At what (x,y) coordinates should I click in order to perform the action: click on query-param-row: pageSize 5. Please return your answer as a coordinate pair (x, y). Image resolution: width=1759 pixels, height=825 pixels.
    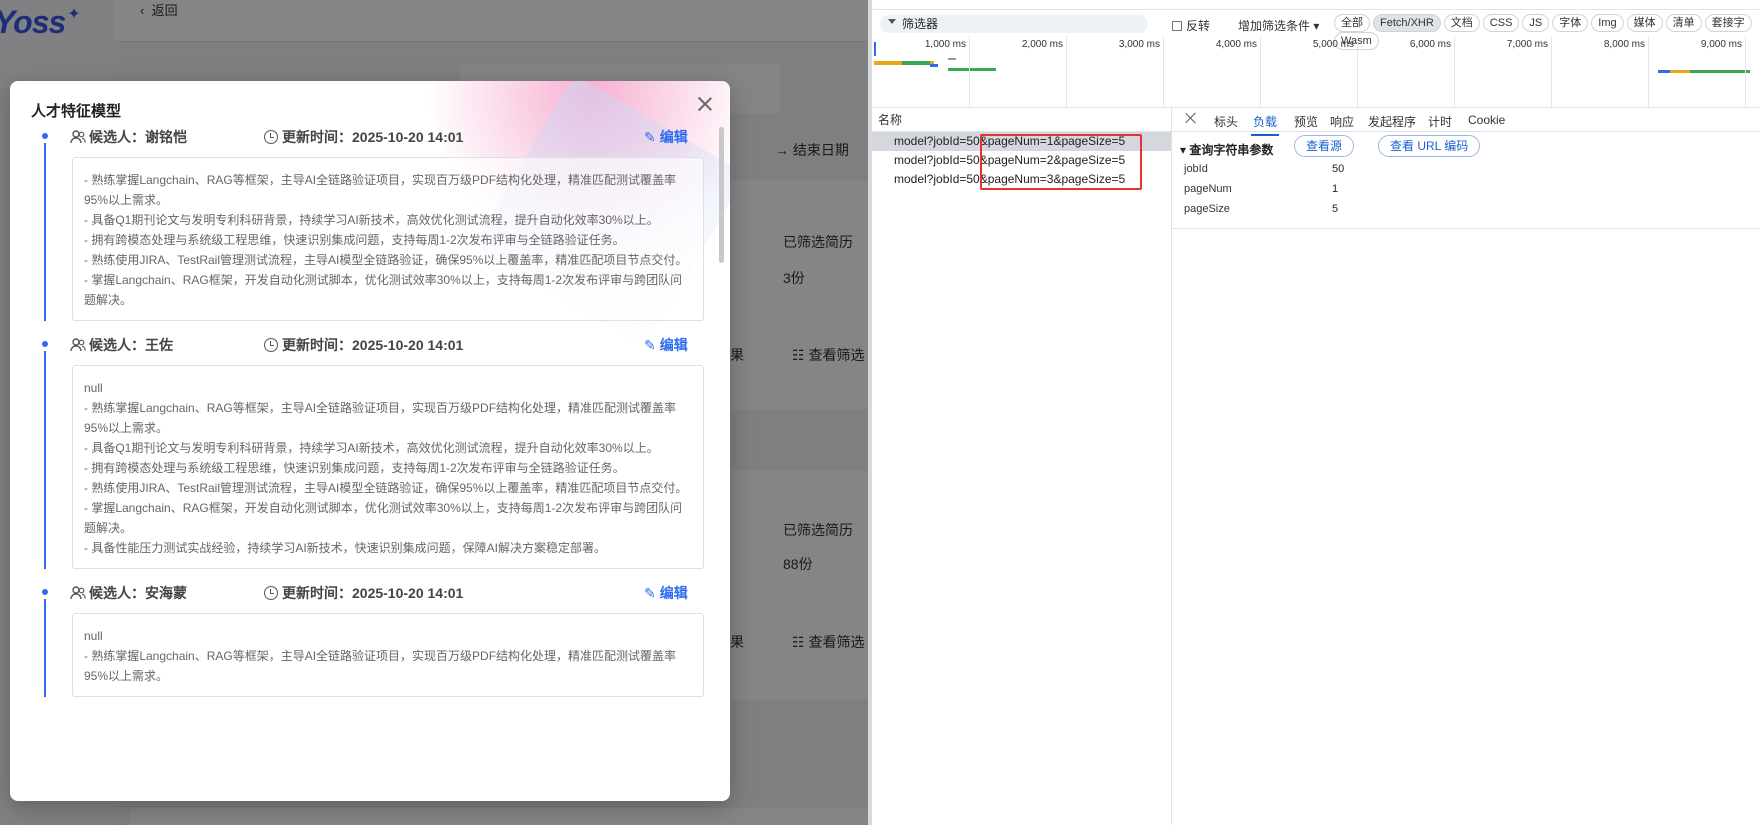
    Looking at the image, I should click on (1465, 210).